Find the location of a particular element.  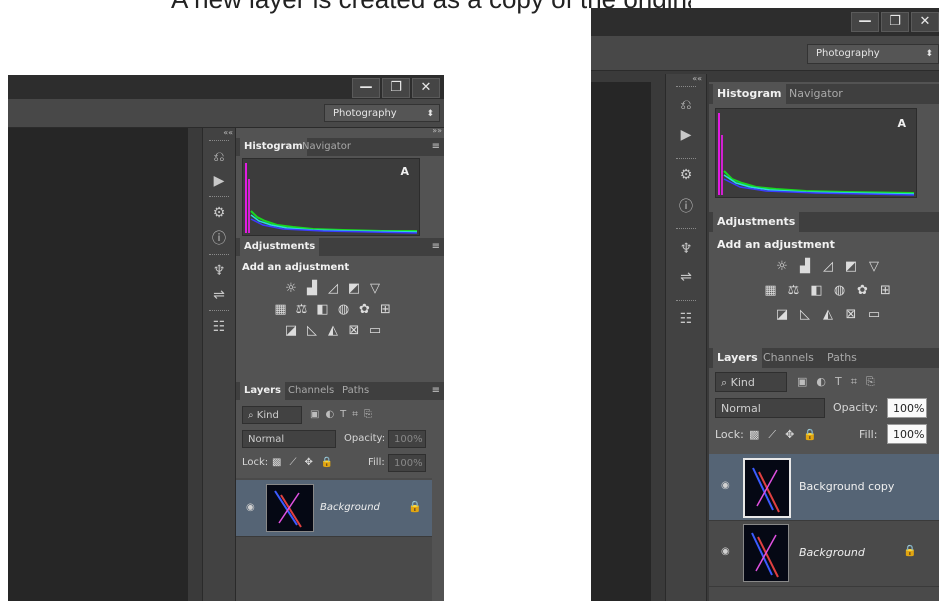

history-icon: ⎌ is located at coordinates (219, 157).